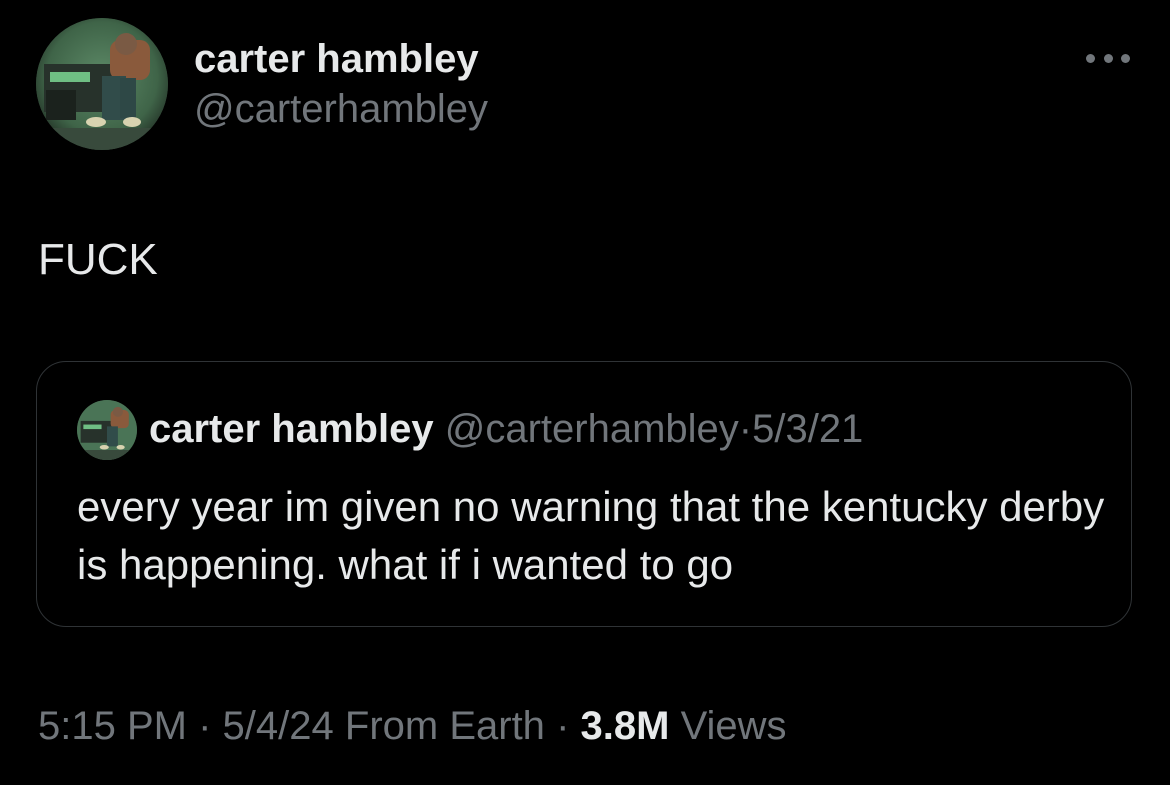  What do you see at coordinates (341, 59) in the screenshot?
I see `author-display-name: carter hambley` at bounding box center [341, 59].